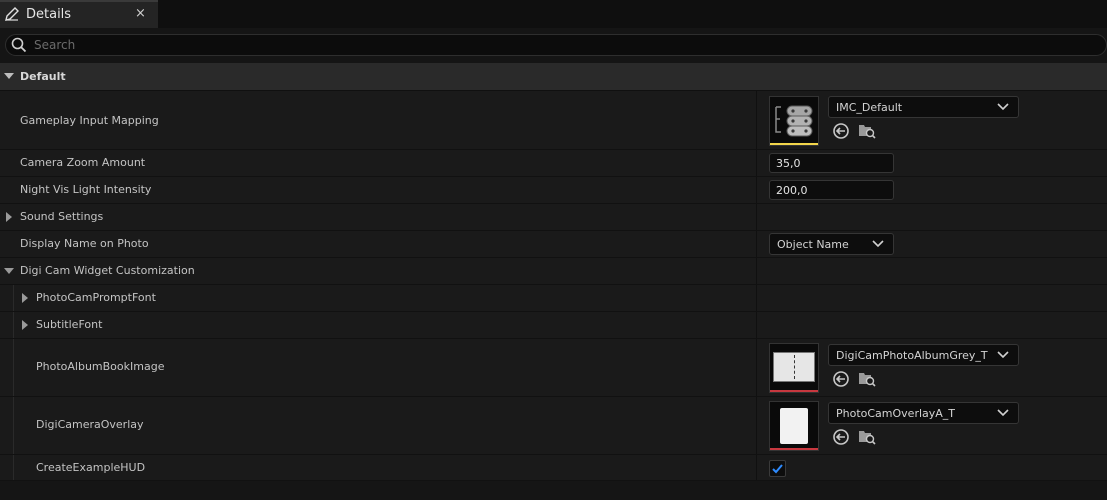 The image size is (1107, 500). Describe the element at coordinates (96, 297) in the screenshot. I see `property-label: PhotoCamPromptFont` at that location.